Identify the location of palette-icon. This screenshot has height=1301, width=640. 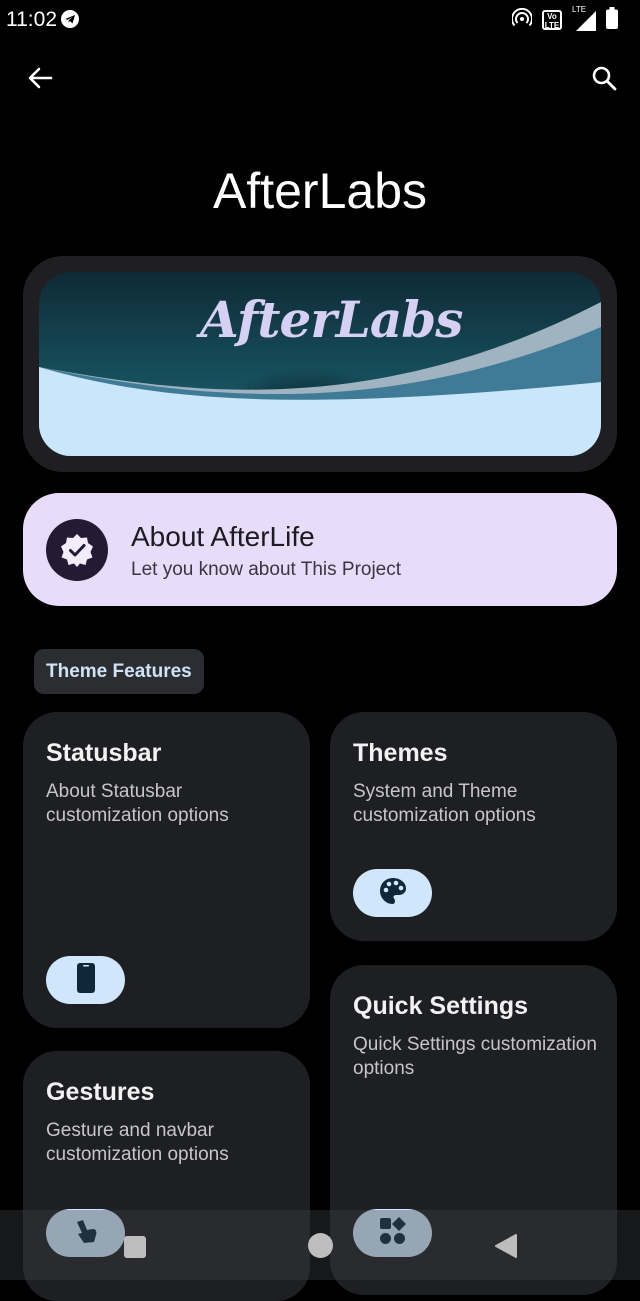
(393, 893).